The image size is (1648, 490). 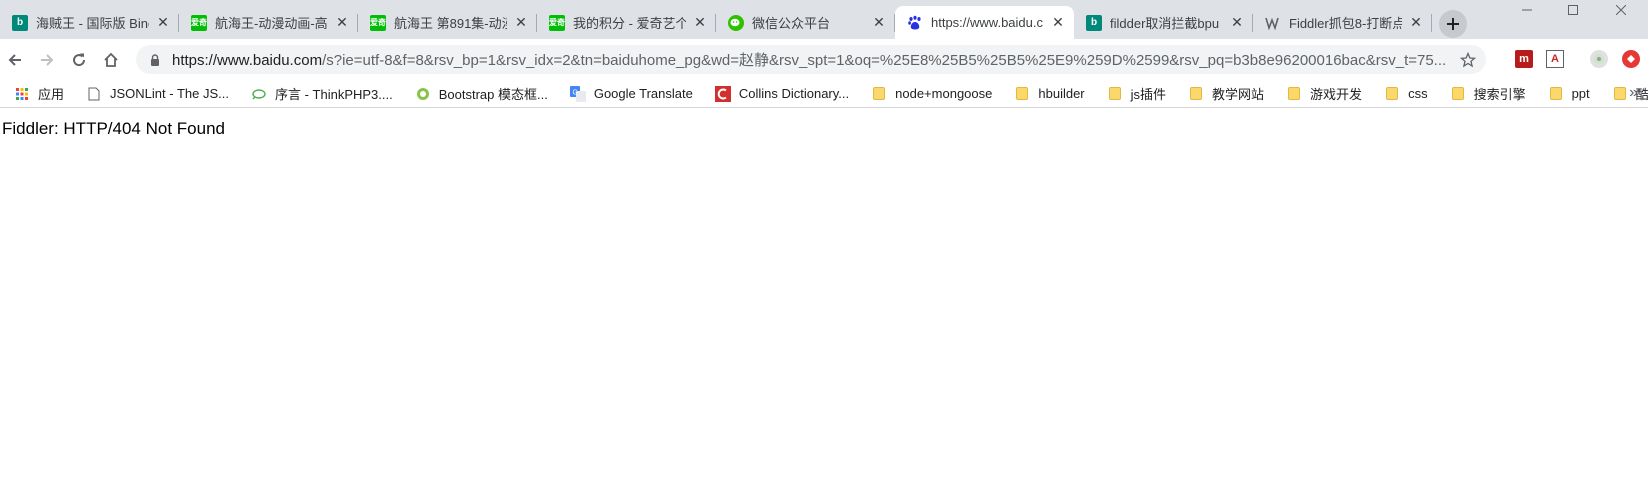 I want to click on maximize-button, so click(x=1573, y=10).